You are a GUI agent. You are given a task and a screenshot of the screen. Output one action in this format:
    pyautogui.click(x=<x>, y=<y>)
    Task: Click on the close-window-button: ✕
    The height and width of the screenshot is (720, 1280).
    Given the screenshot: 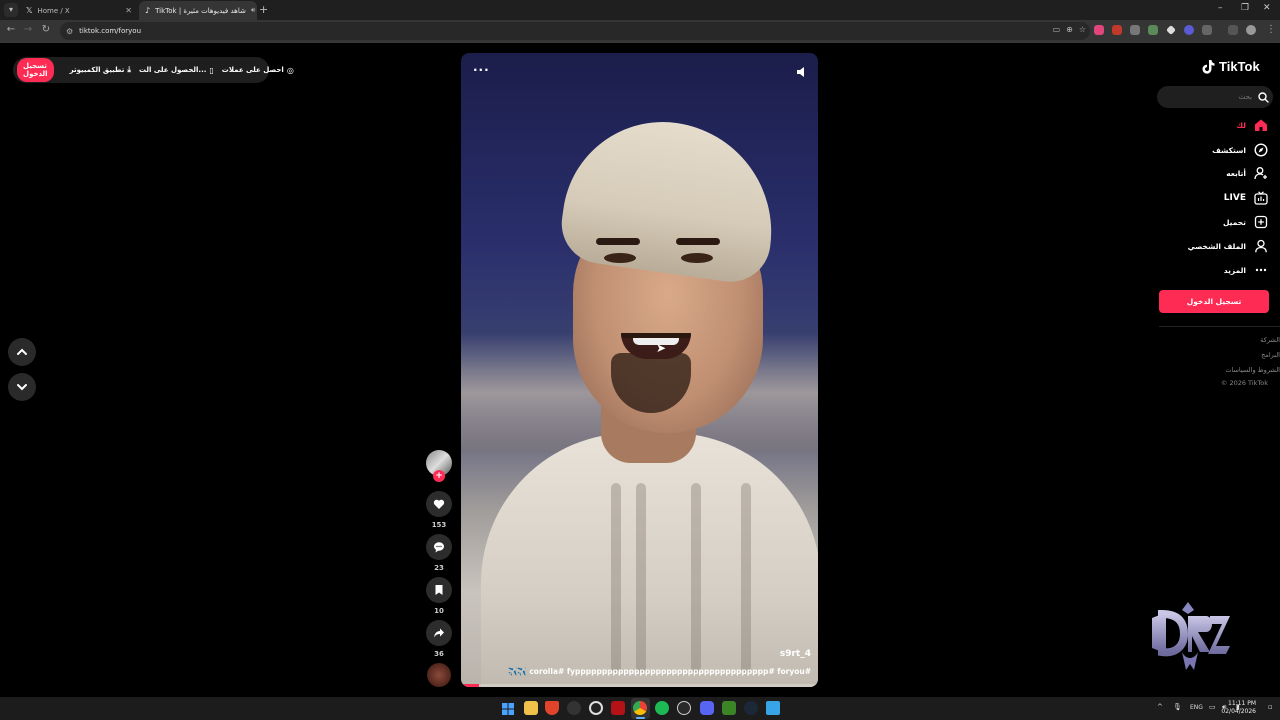 What is the action you would take?
    pyautogui.click(x=1267, y=8)
    